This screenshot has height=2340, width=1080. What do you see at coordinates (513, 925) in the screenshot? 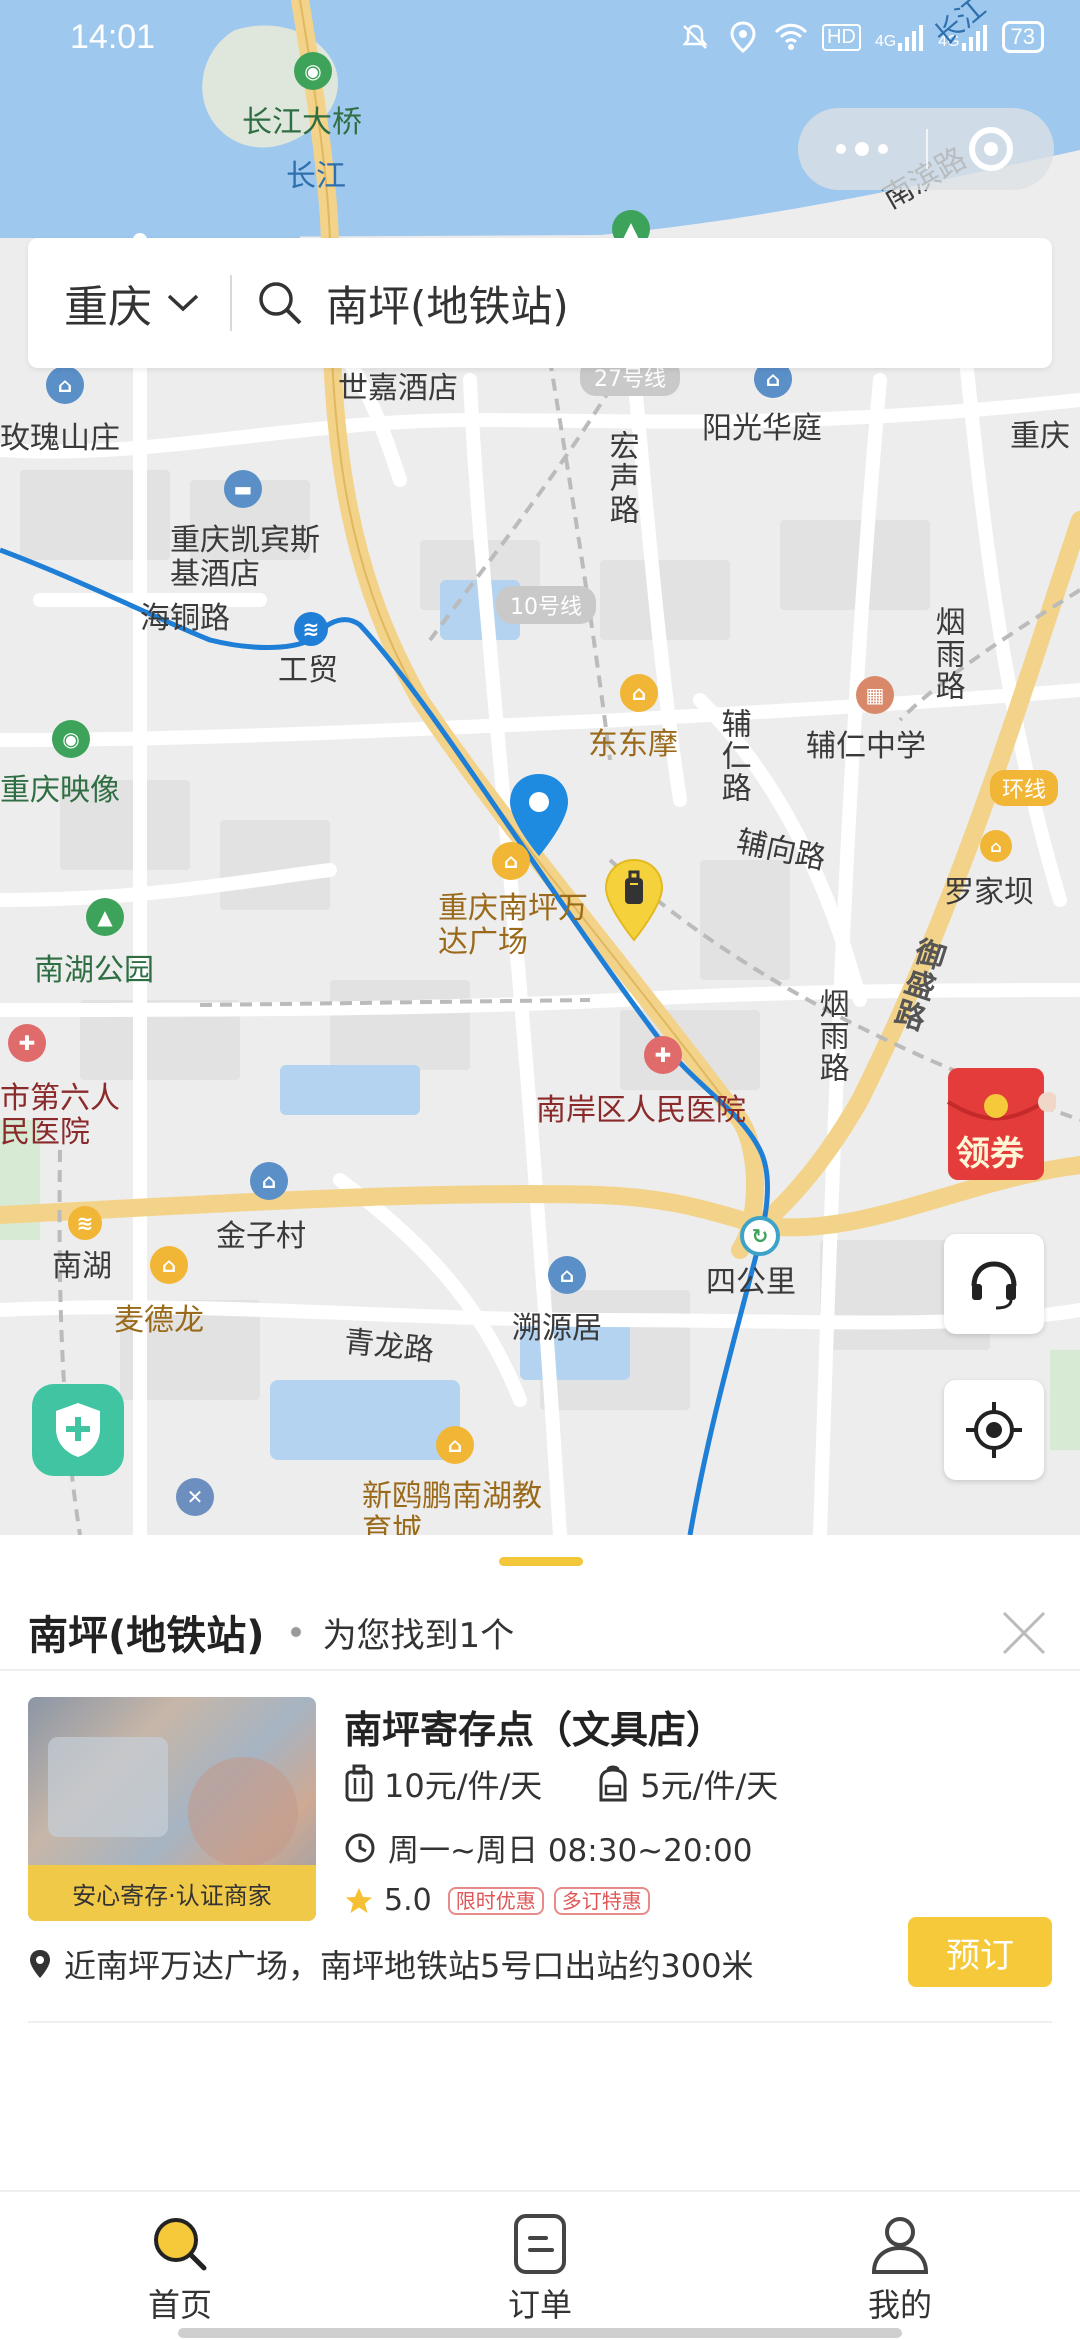
I see `map-label: 重庆南坪万达广场` at bounding box center [513, 925].